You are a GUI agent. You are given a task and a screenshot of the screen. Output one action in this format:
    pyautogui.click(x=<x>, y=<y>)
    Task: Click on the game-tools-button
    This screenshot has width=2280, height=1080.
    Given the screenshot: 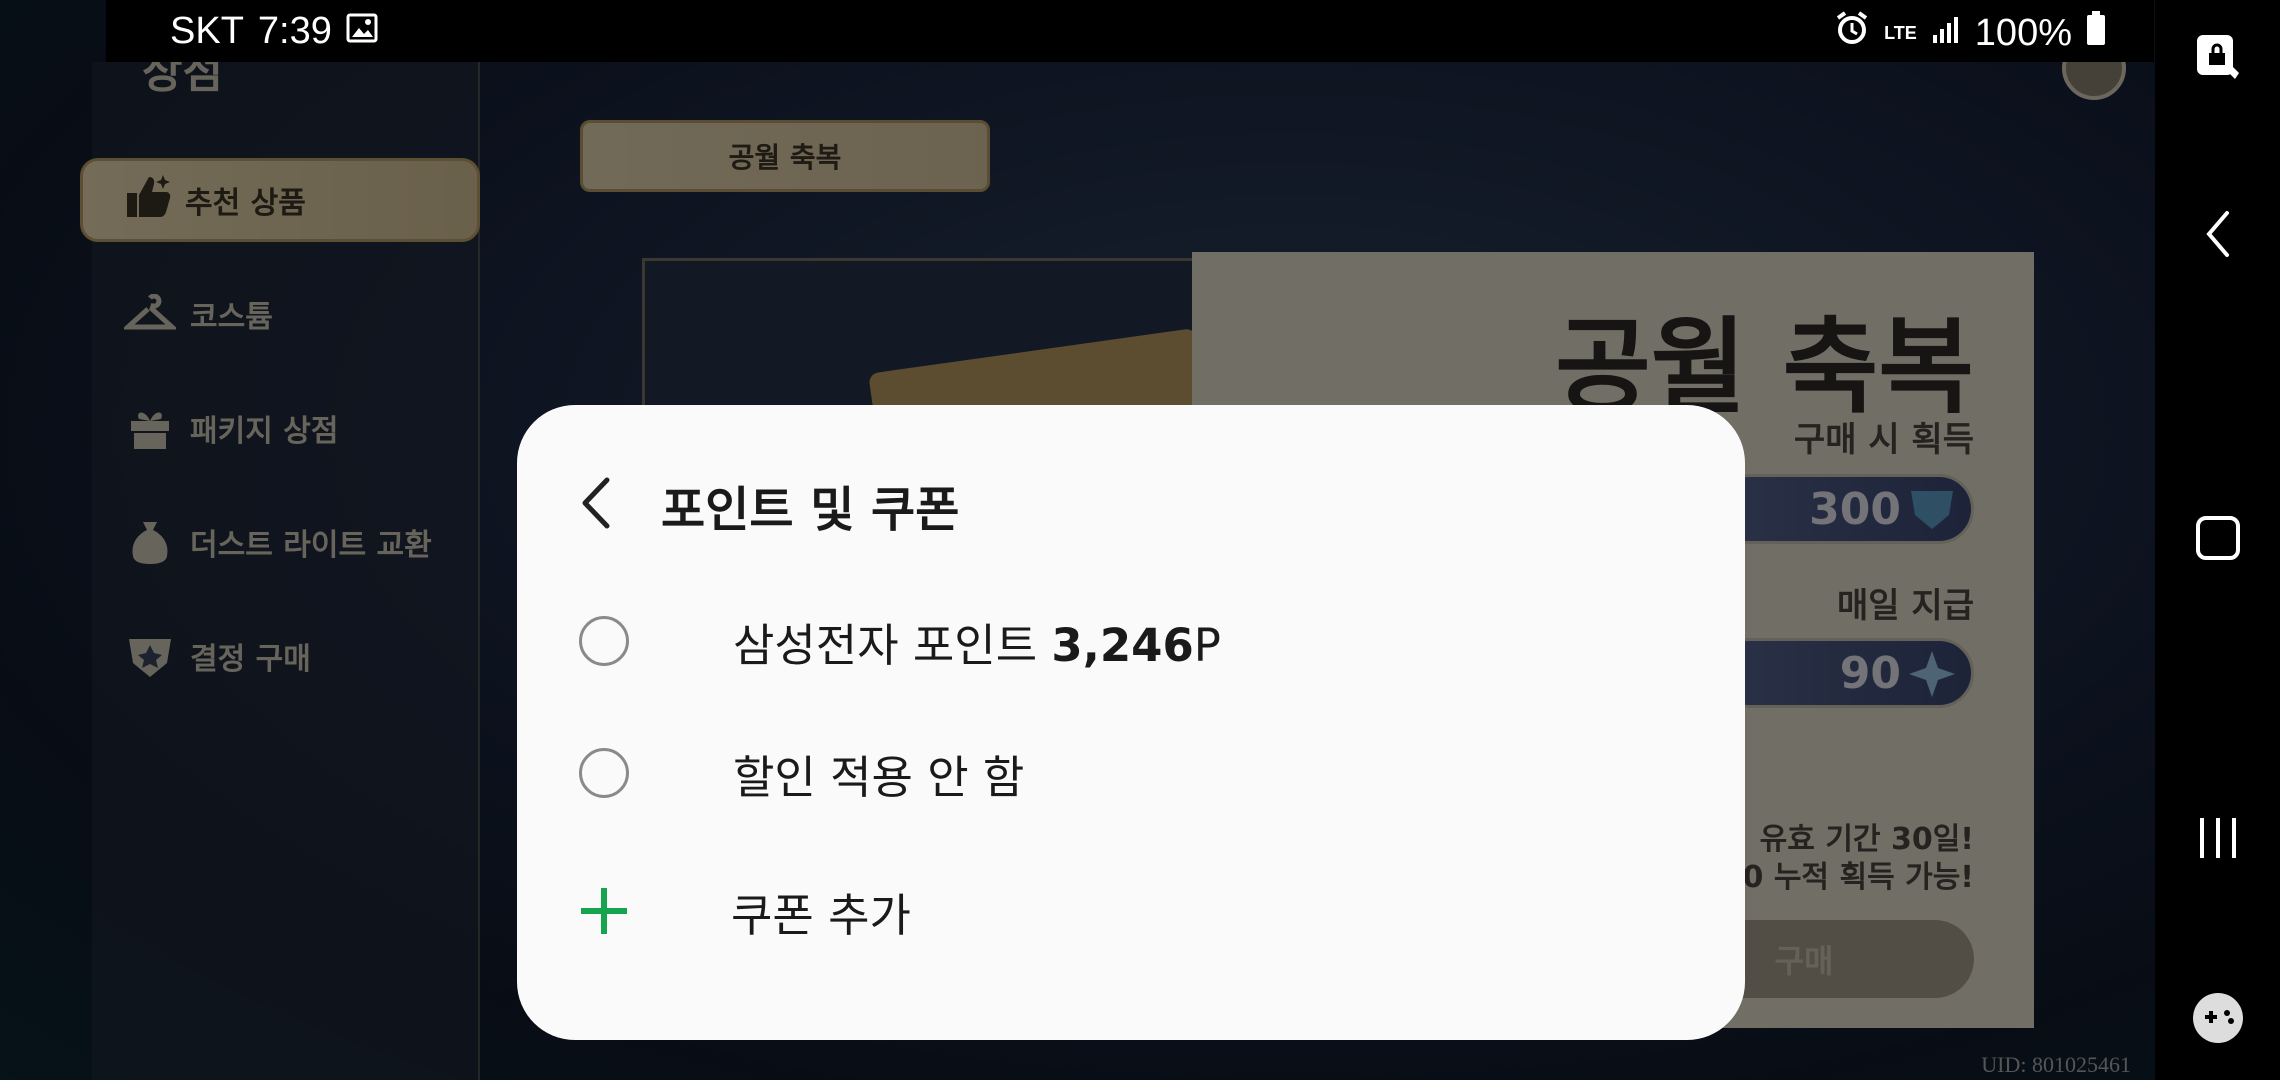 What is the action you would take?
    pyautogui.click(x=2217, y=1020)
    